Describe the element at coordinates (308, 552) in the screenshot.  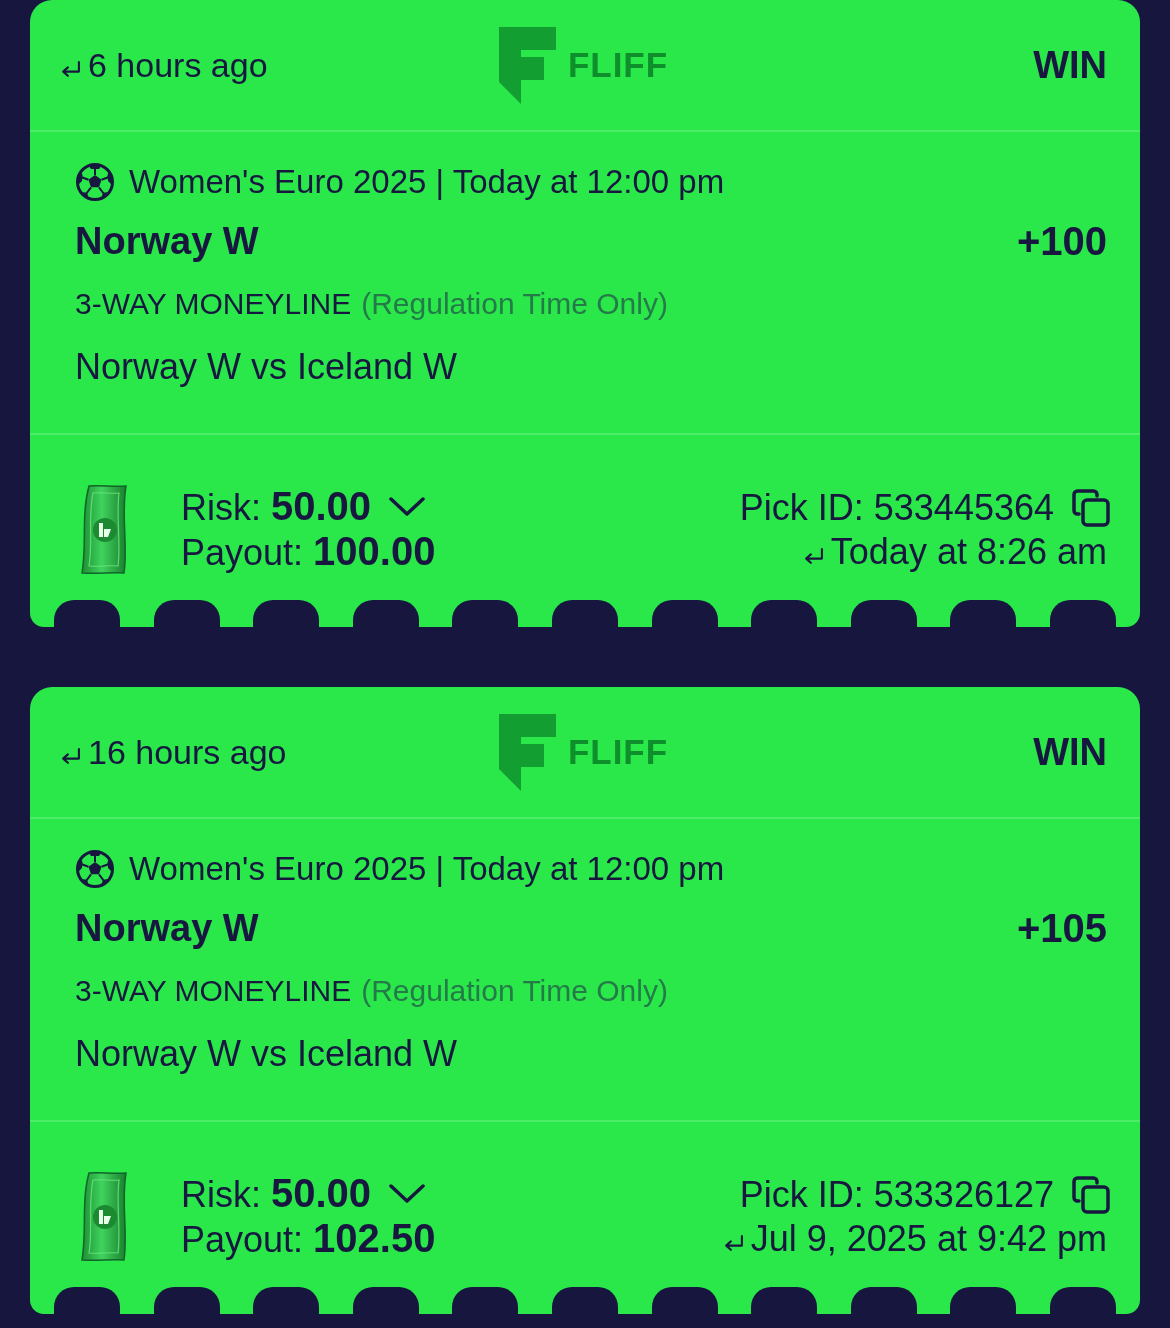
I see `payout-amount: Payout: 100.00` at that location.